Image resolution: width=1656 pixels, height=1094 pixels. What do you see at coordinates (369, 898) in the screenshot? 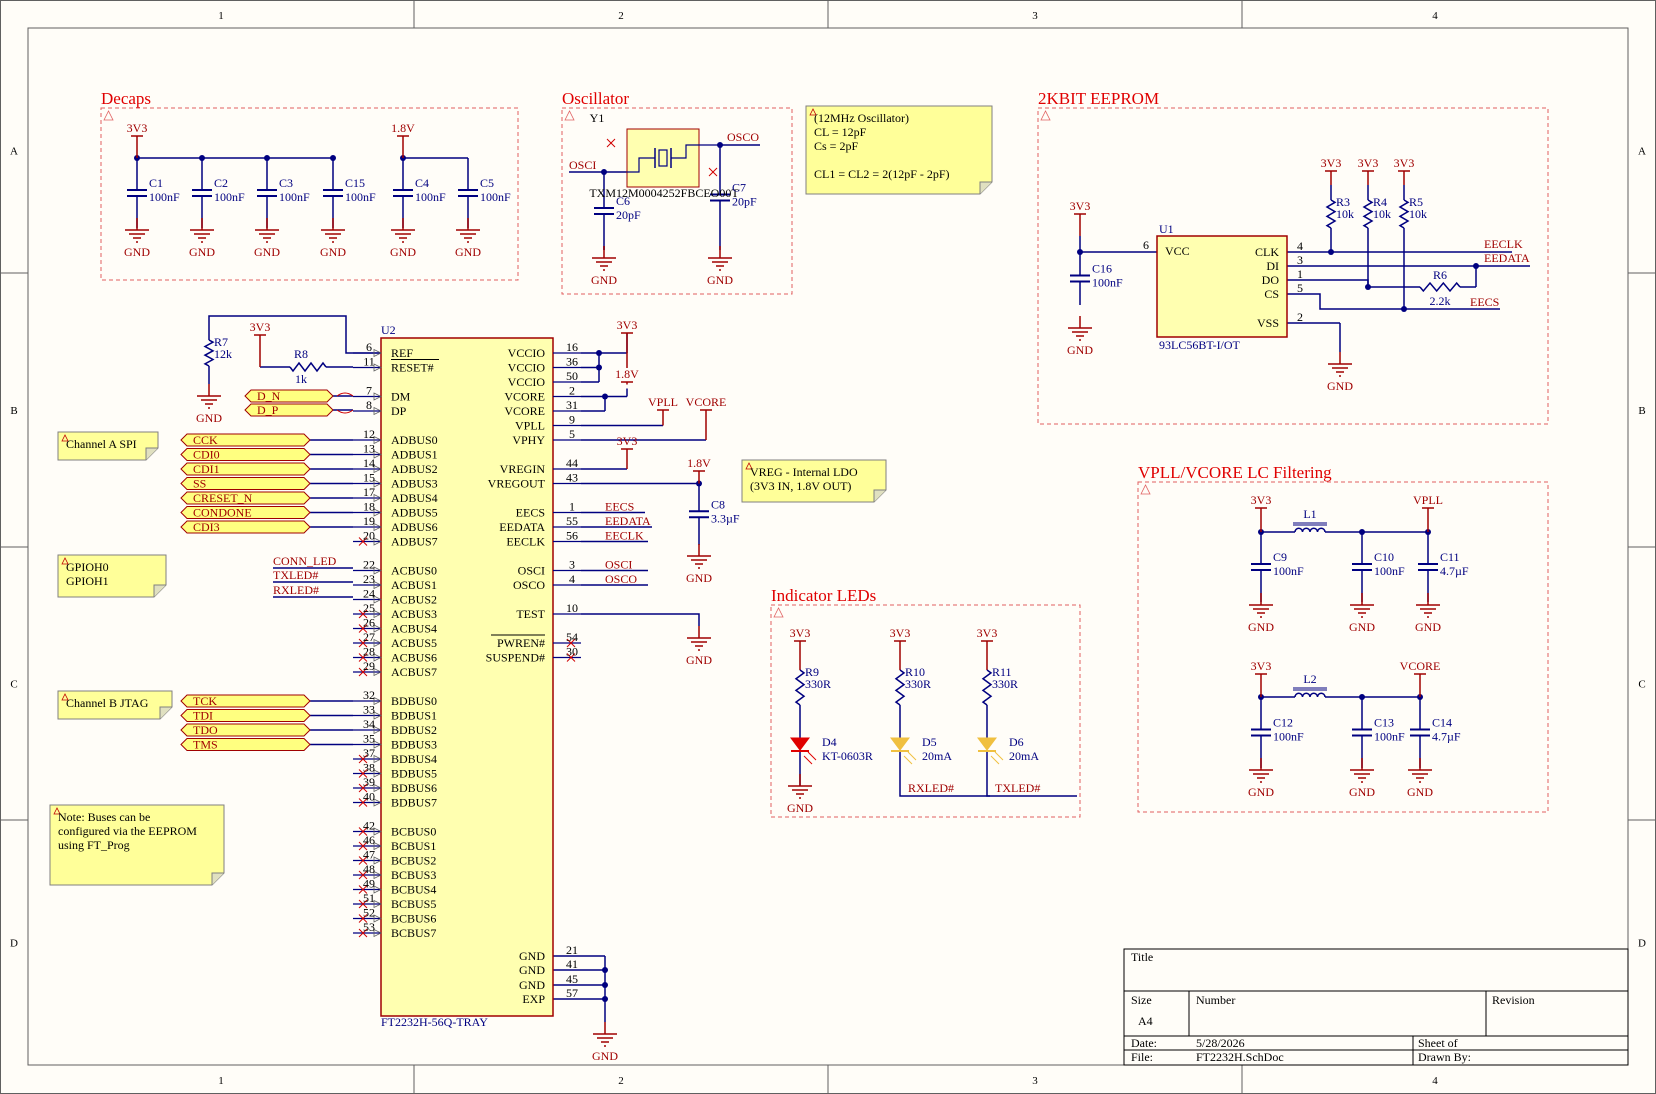
I see `pin-number: 51` at bounding box center [369, 898].